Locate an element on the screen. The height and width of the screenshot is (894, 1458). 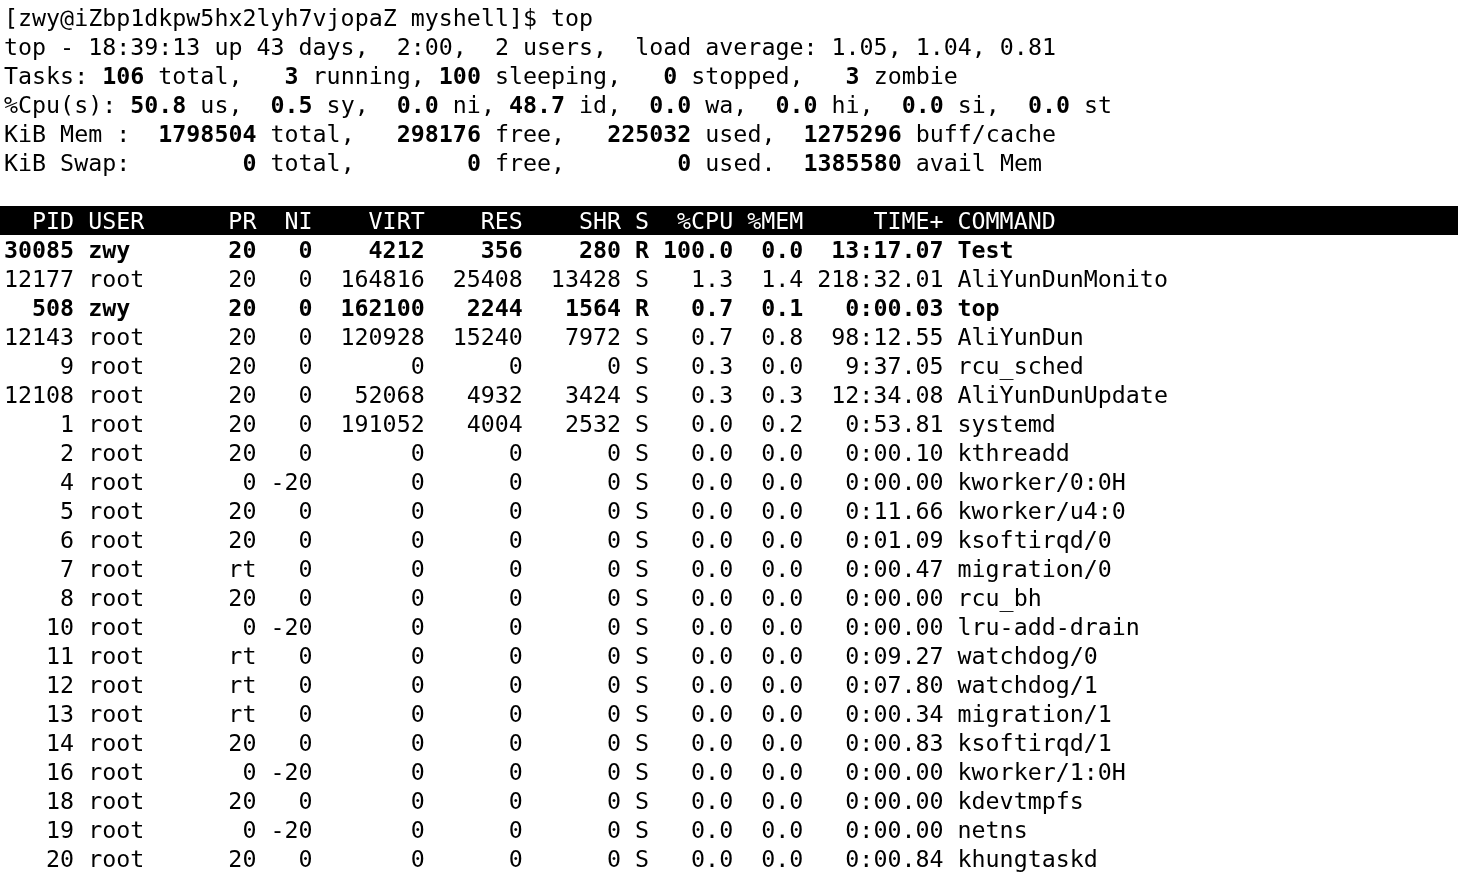
table-cell-text: 0.7 is located at coordinates (712, 336).